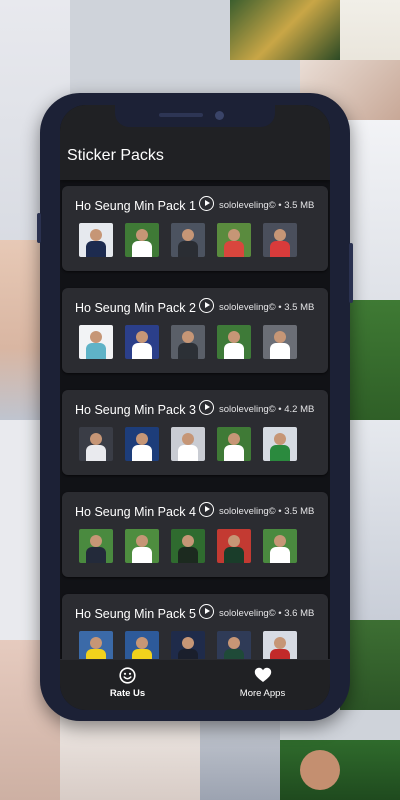 The image size is (400, 800). What do you see at coordinates (115, 155) in the screenshot?
I see `page-title: Sticker Packs` at bounding box center [115, 155].